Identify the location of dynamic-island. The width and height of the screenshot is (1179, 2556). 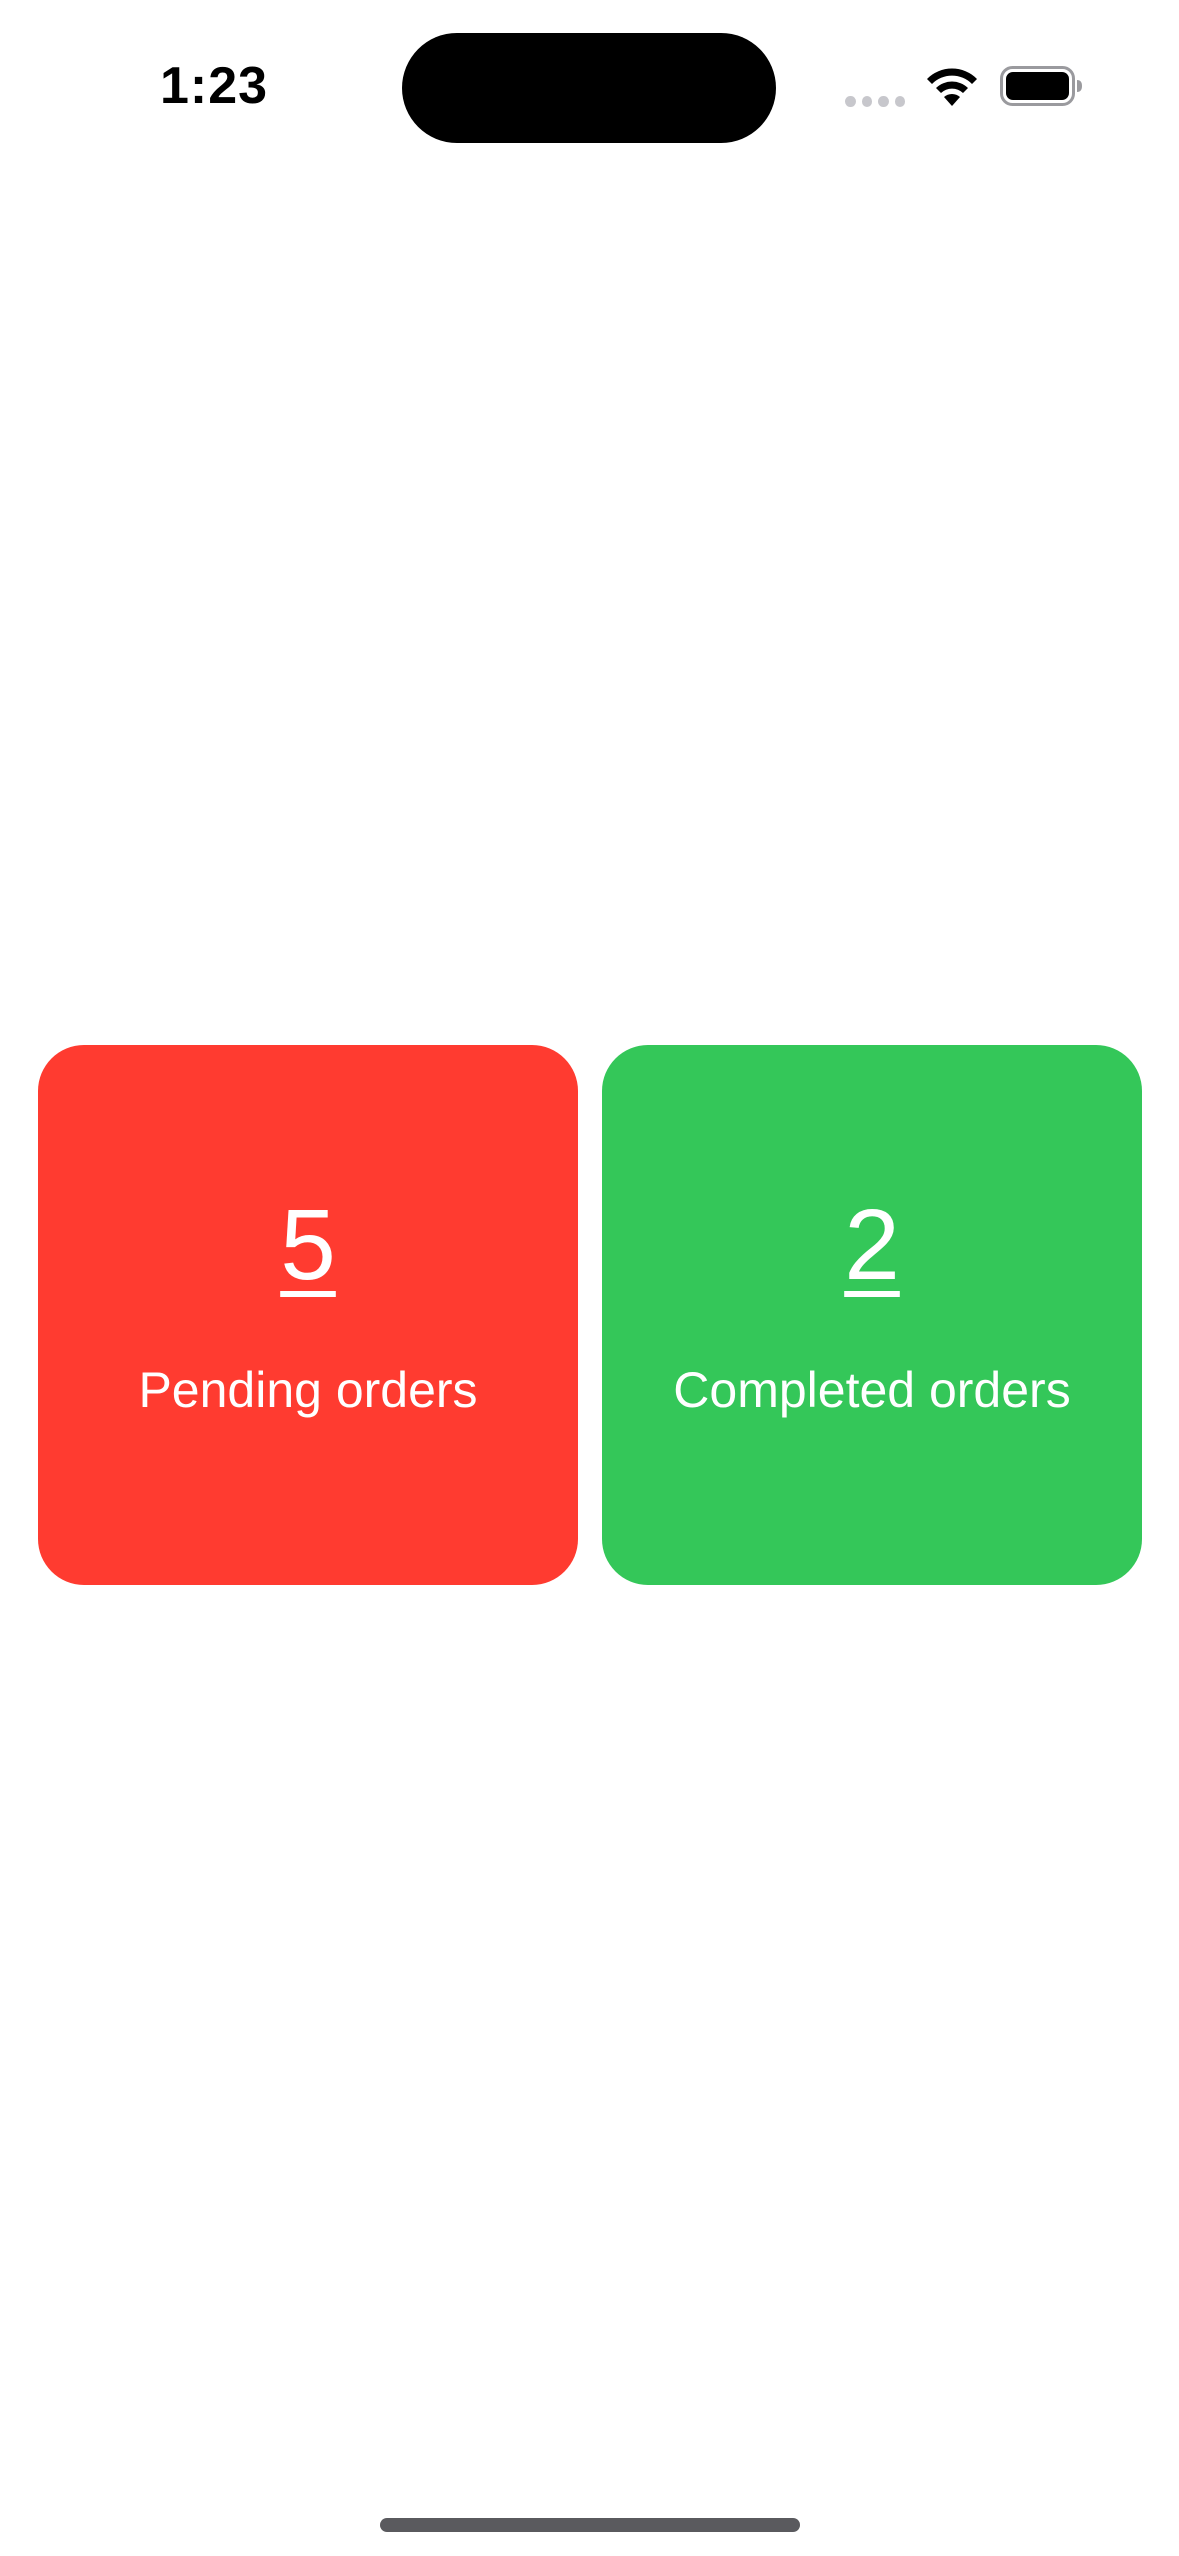
(589, 88).